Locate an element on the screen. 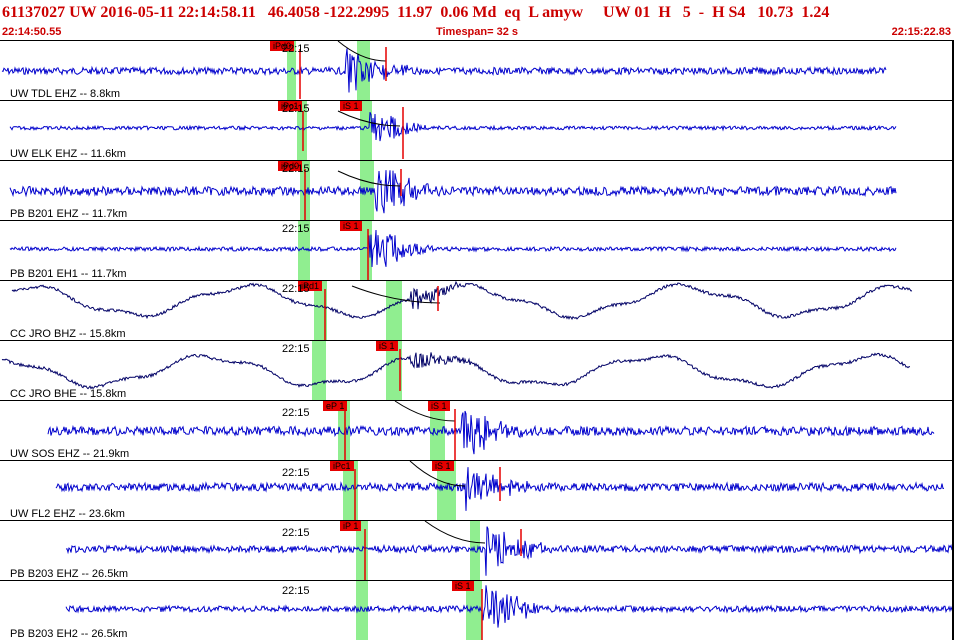 This screenshot has height=640, width=954. trace-panel: iPc1 iS 1 22:15 UW ELK EHZ -- 11.6km is located at coordinates (477, 130).